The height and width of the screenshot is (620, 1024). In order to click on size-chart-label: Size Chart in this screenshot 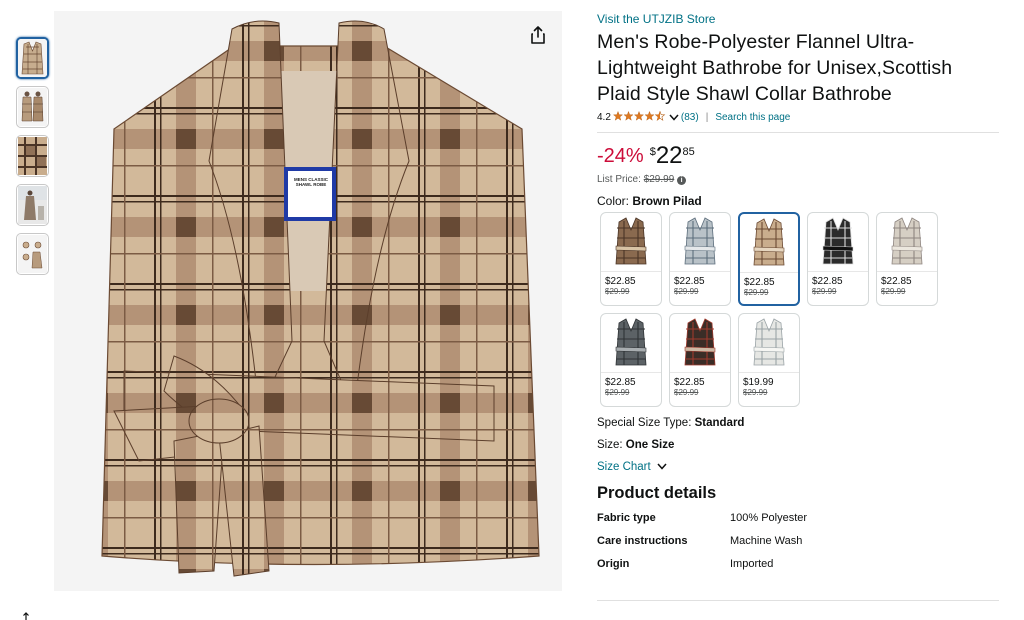, I will do `click(624, 467)`.